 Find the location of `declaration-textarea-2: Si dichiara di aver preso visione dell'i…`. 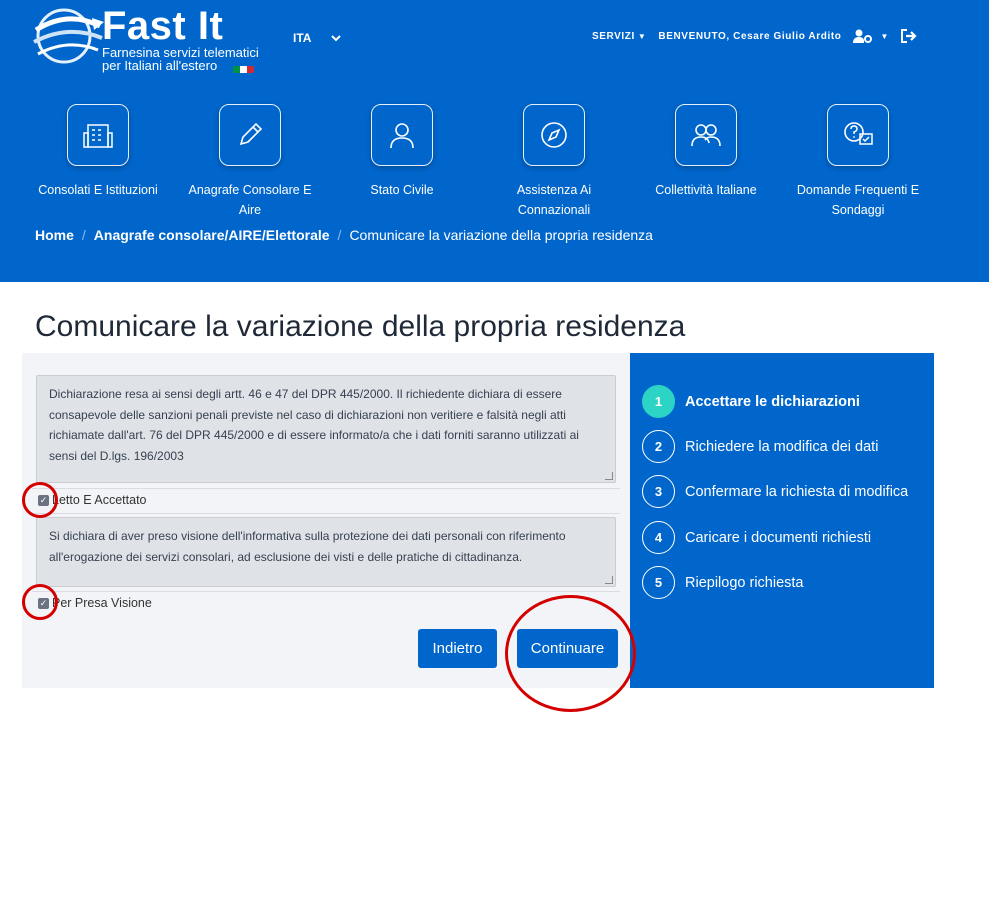

declaration-textarea-2: Si dichiara di aver preso visione dell'i… is located at coordinates (326, 552).